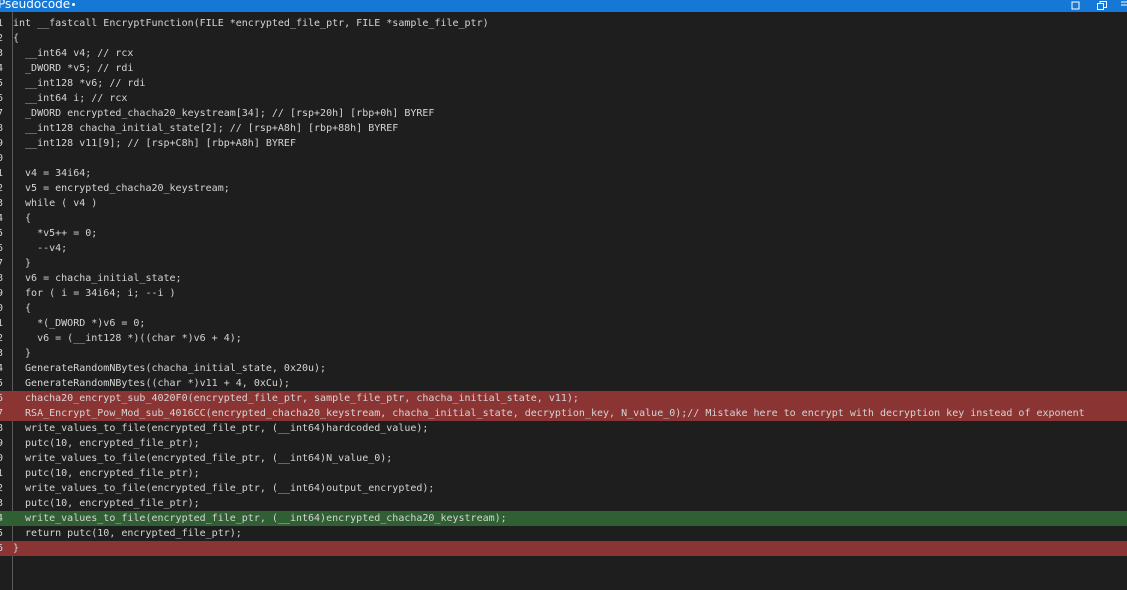 The width and height of the screenshot is (1127, 590). What do you see at coordinates (97, 278) in the screenshot?
I see `code-text: v6 = chacha_initial_state;` at bounding box center [97, 278].